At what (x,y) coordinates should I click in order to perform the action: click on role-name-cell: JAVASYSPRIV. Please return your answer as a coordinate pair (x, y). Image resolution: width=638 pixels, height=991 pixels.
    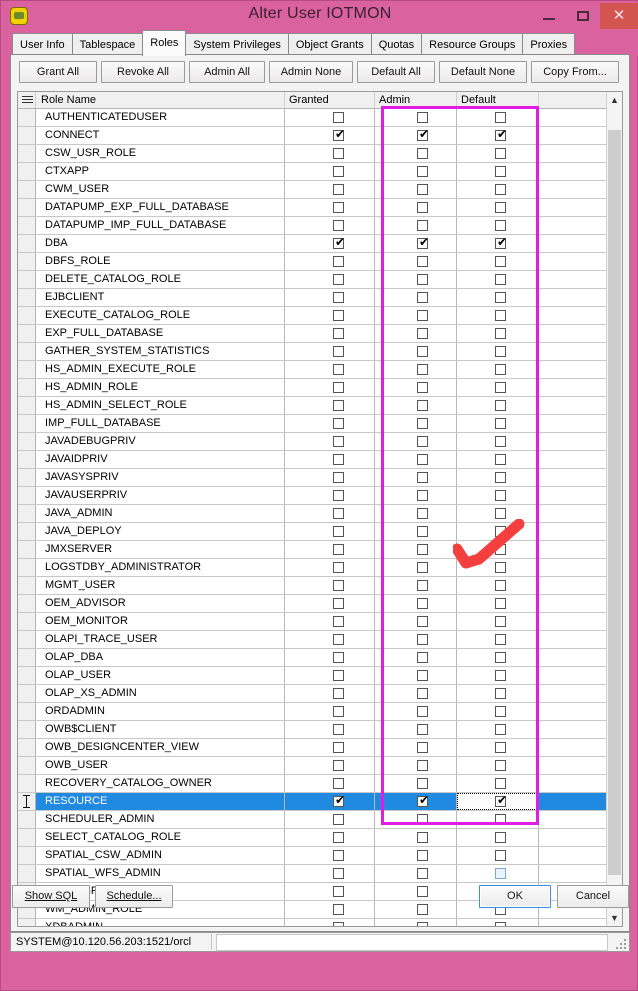
    Looking at the image, I should click on (161, 477).